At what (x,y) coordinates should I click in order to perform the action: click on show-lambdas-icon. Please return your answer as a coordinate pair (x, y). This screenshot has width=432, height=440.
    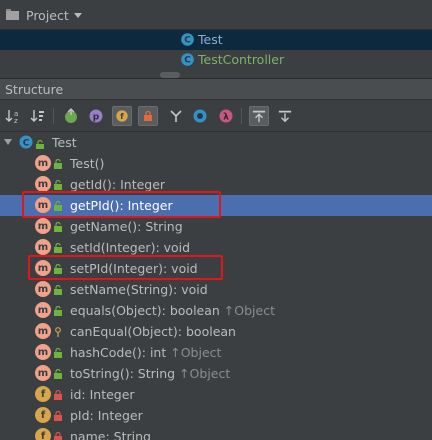
    Looking at the image, I should click on (176, 116).